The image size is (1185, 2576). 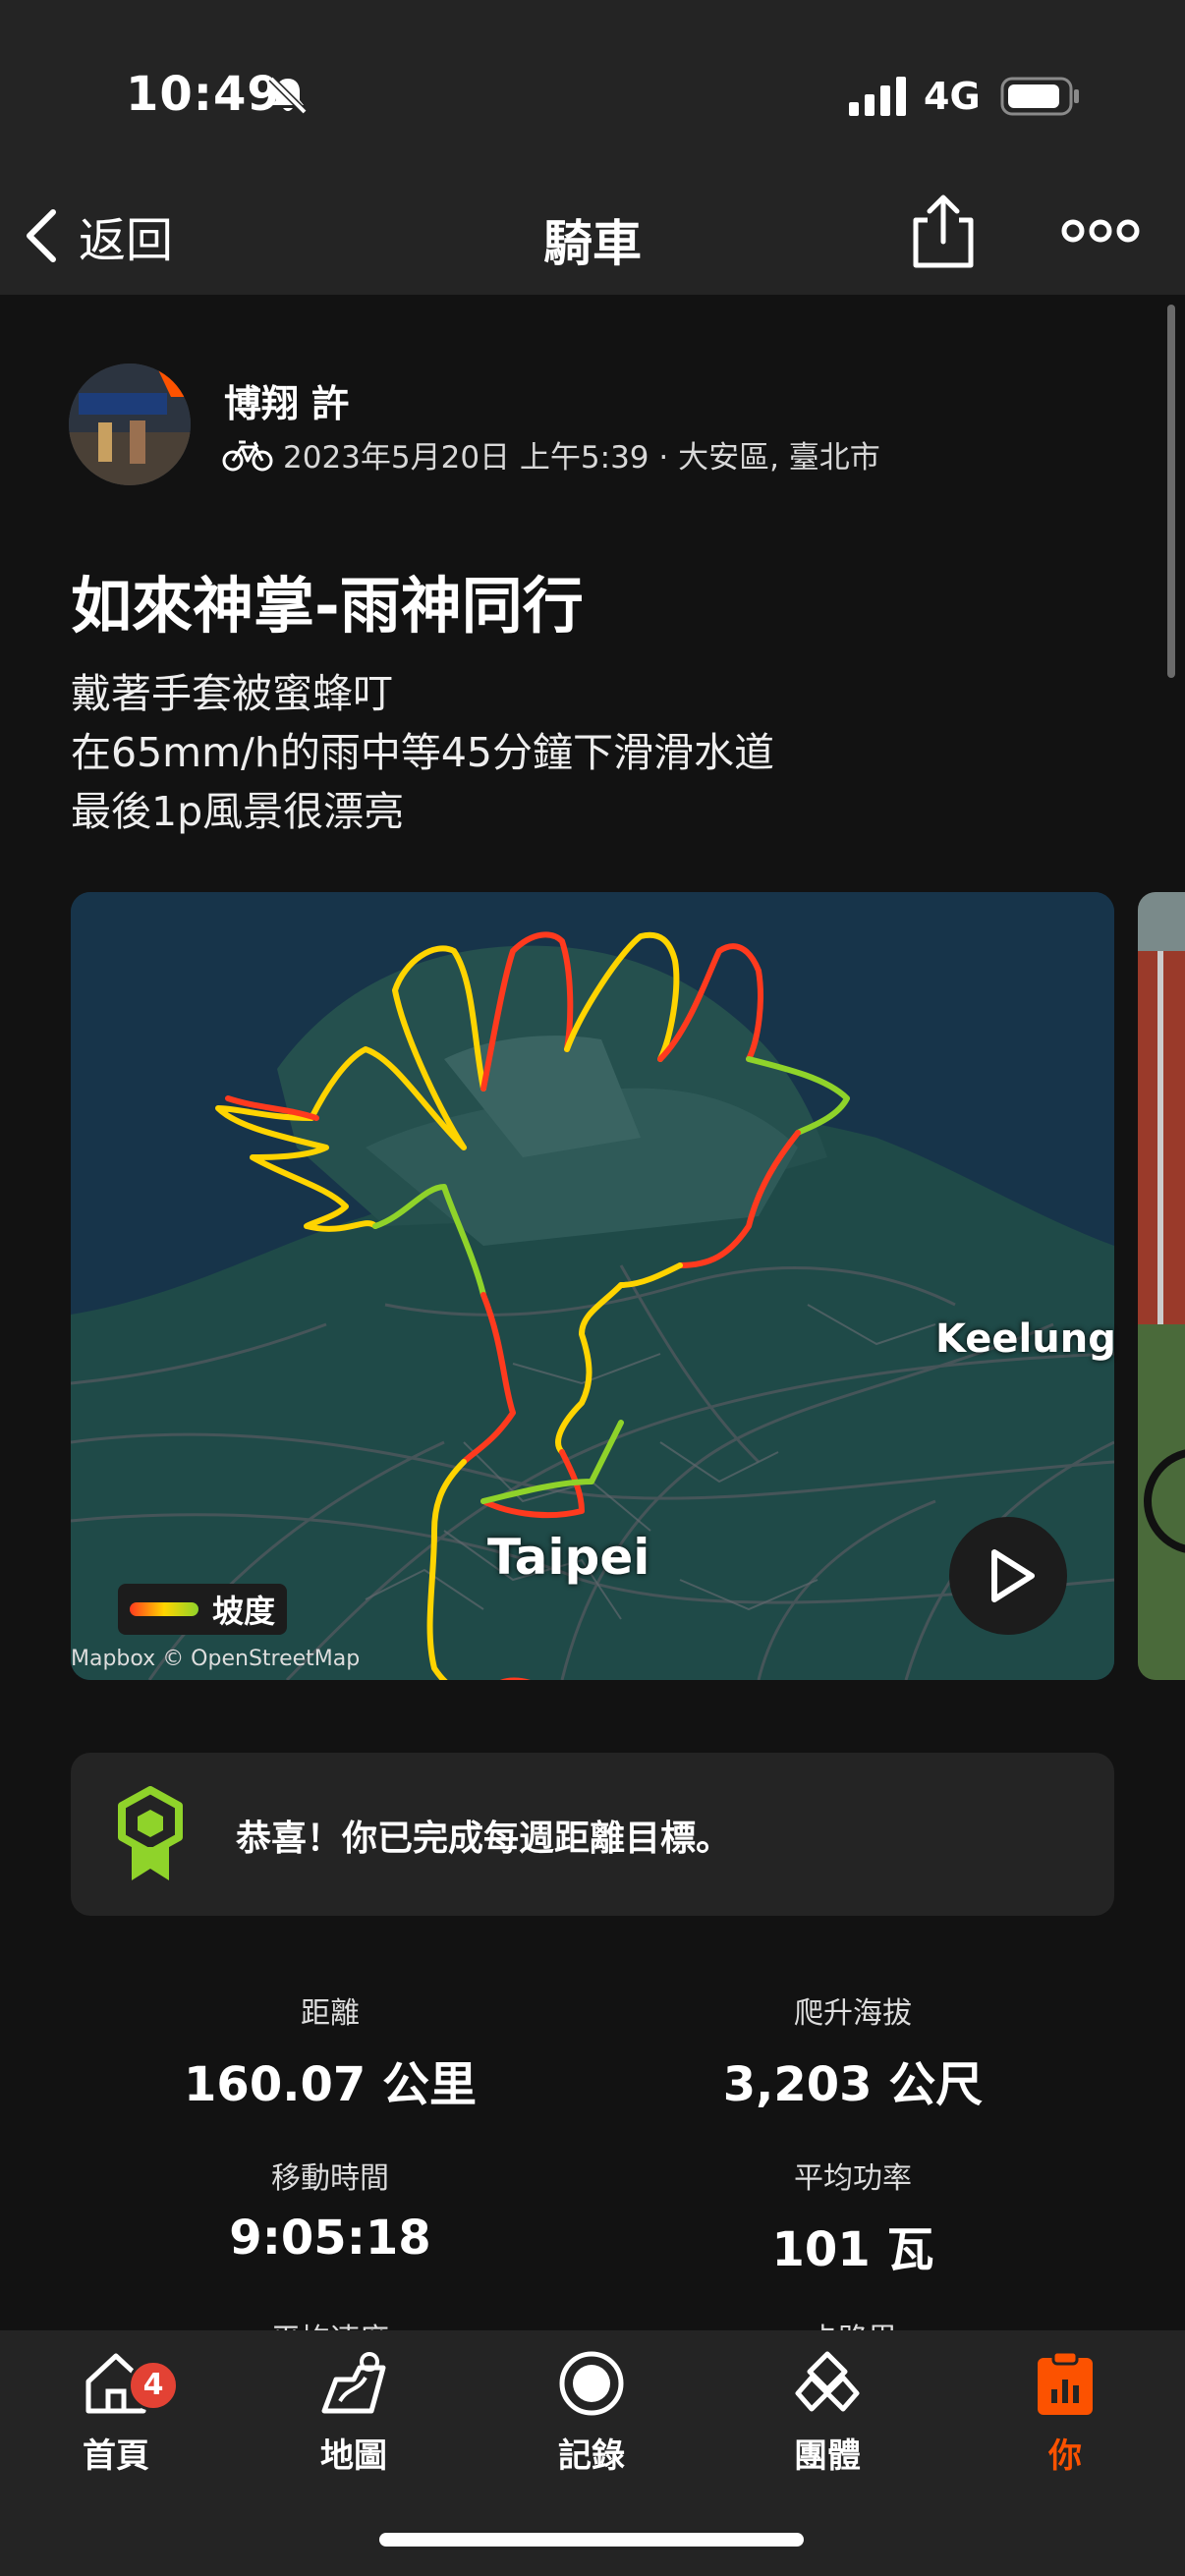 What do you see at coordinates (288, 95) in the screenshot?
I see `bell-muted-icon` at bounding box center [288, 95].